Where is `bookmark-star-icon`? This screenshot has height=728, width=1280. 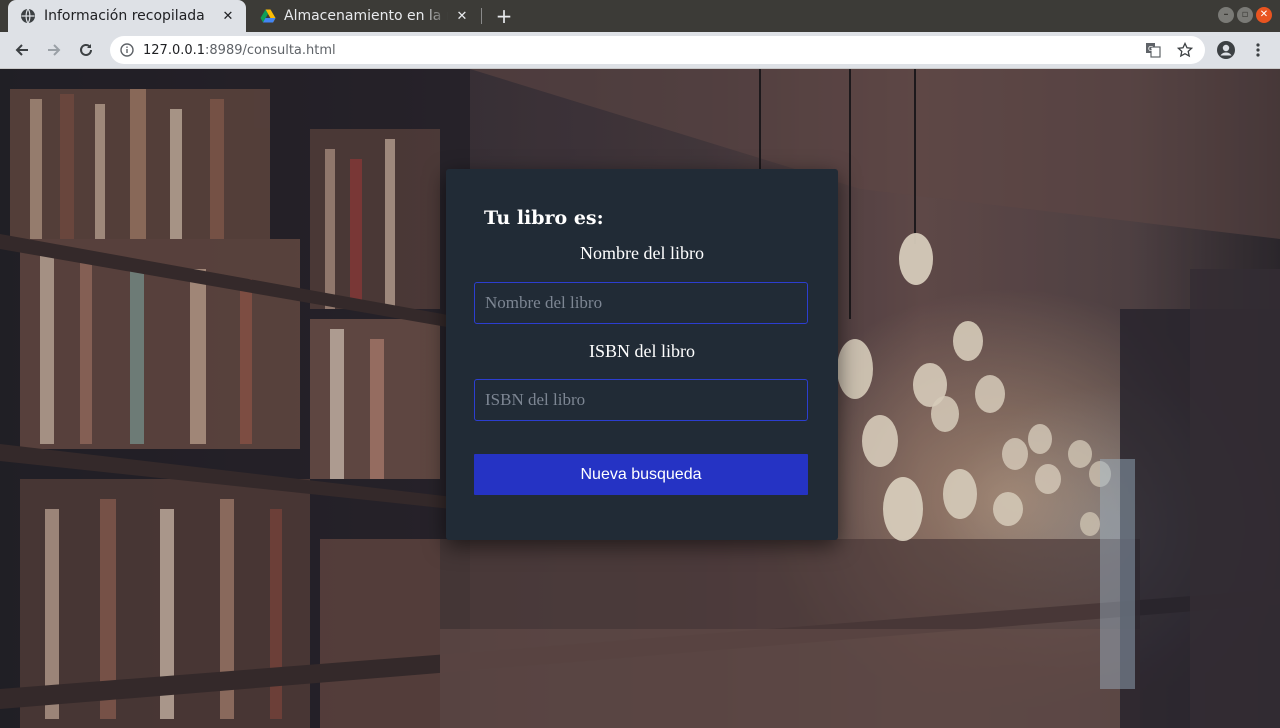 bookmark-star-icon is located at coordinates (1185, 50).